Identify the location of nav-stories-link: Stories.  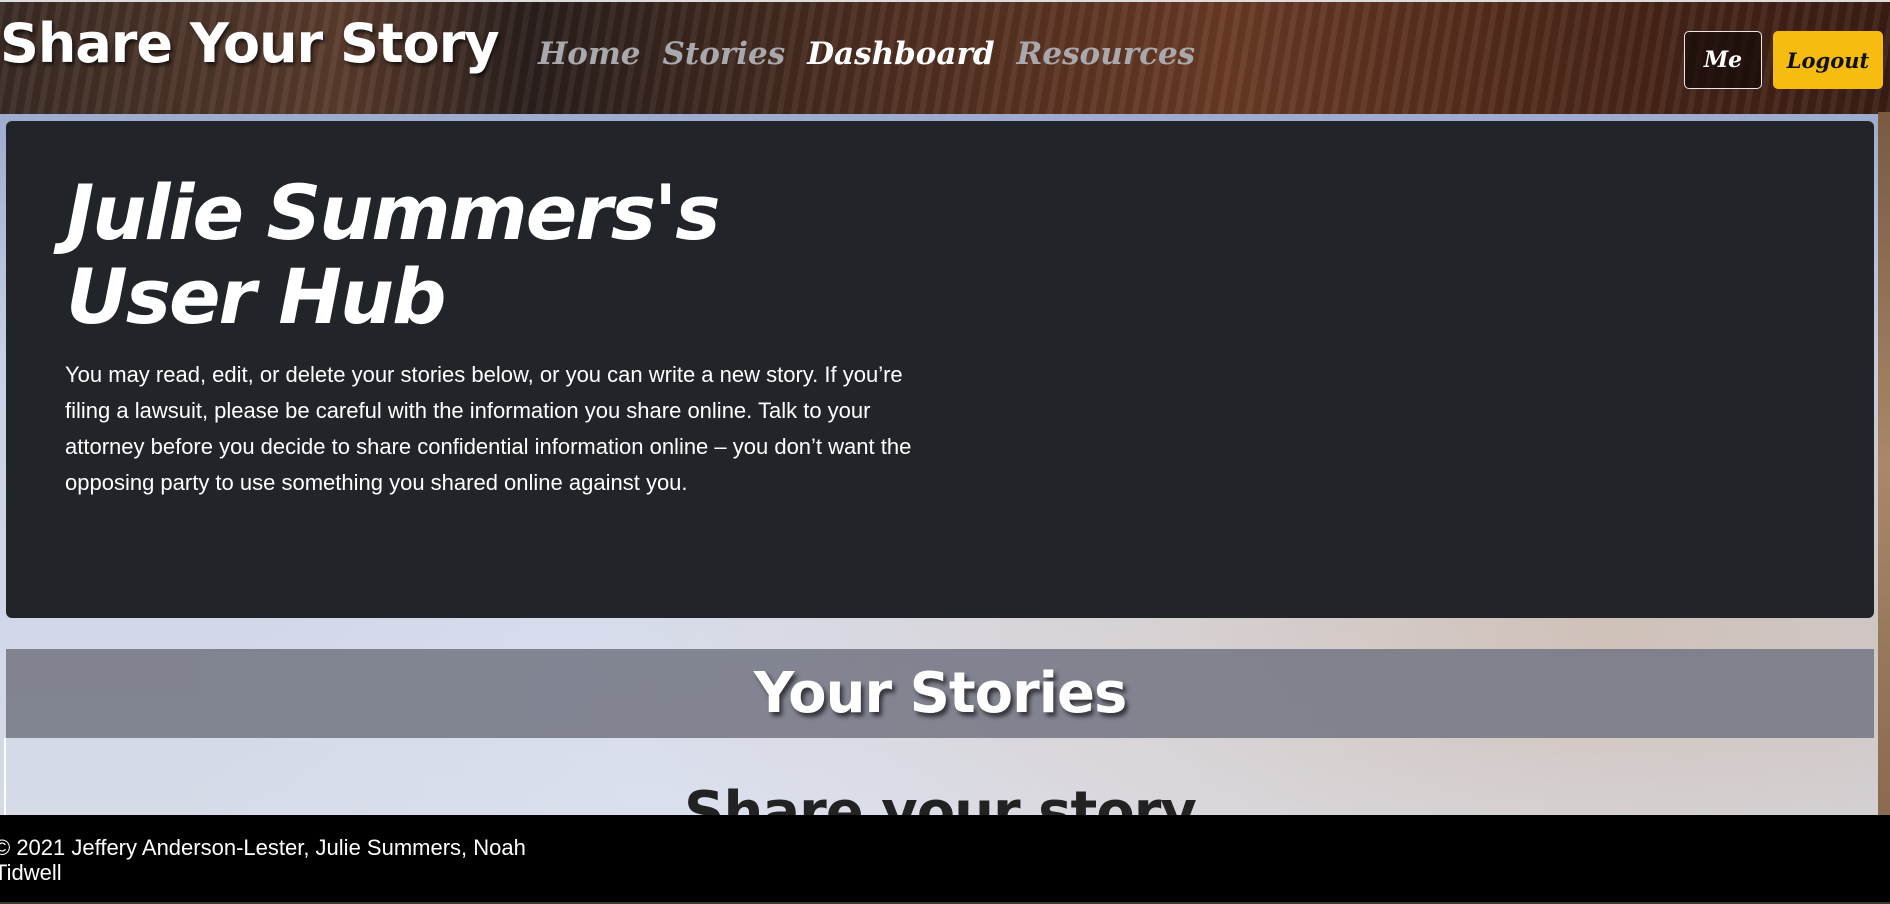
(724, 54).